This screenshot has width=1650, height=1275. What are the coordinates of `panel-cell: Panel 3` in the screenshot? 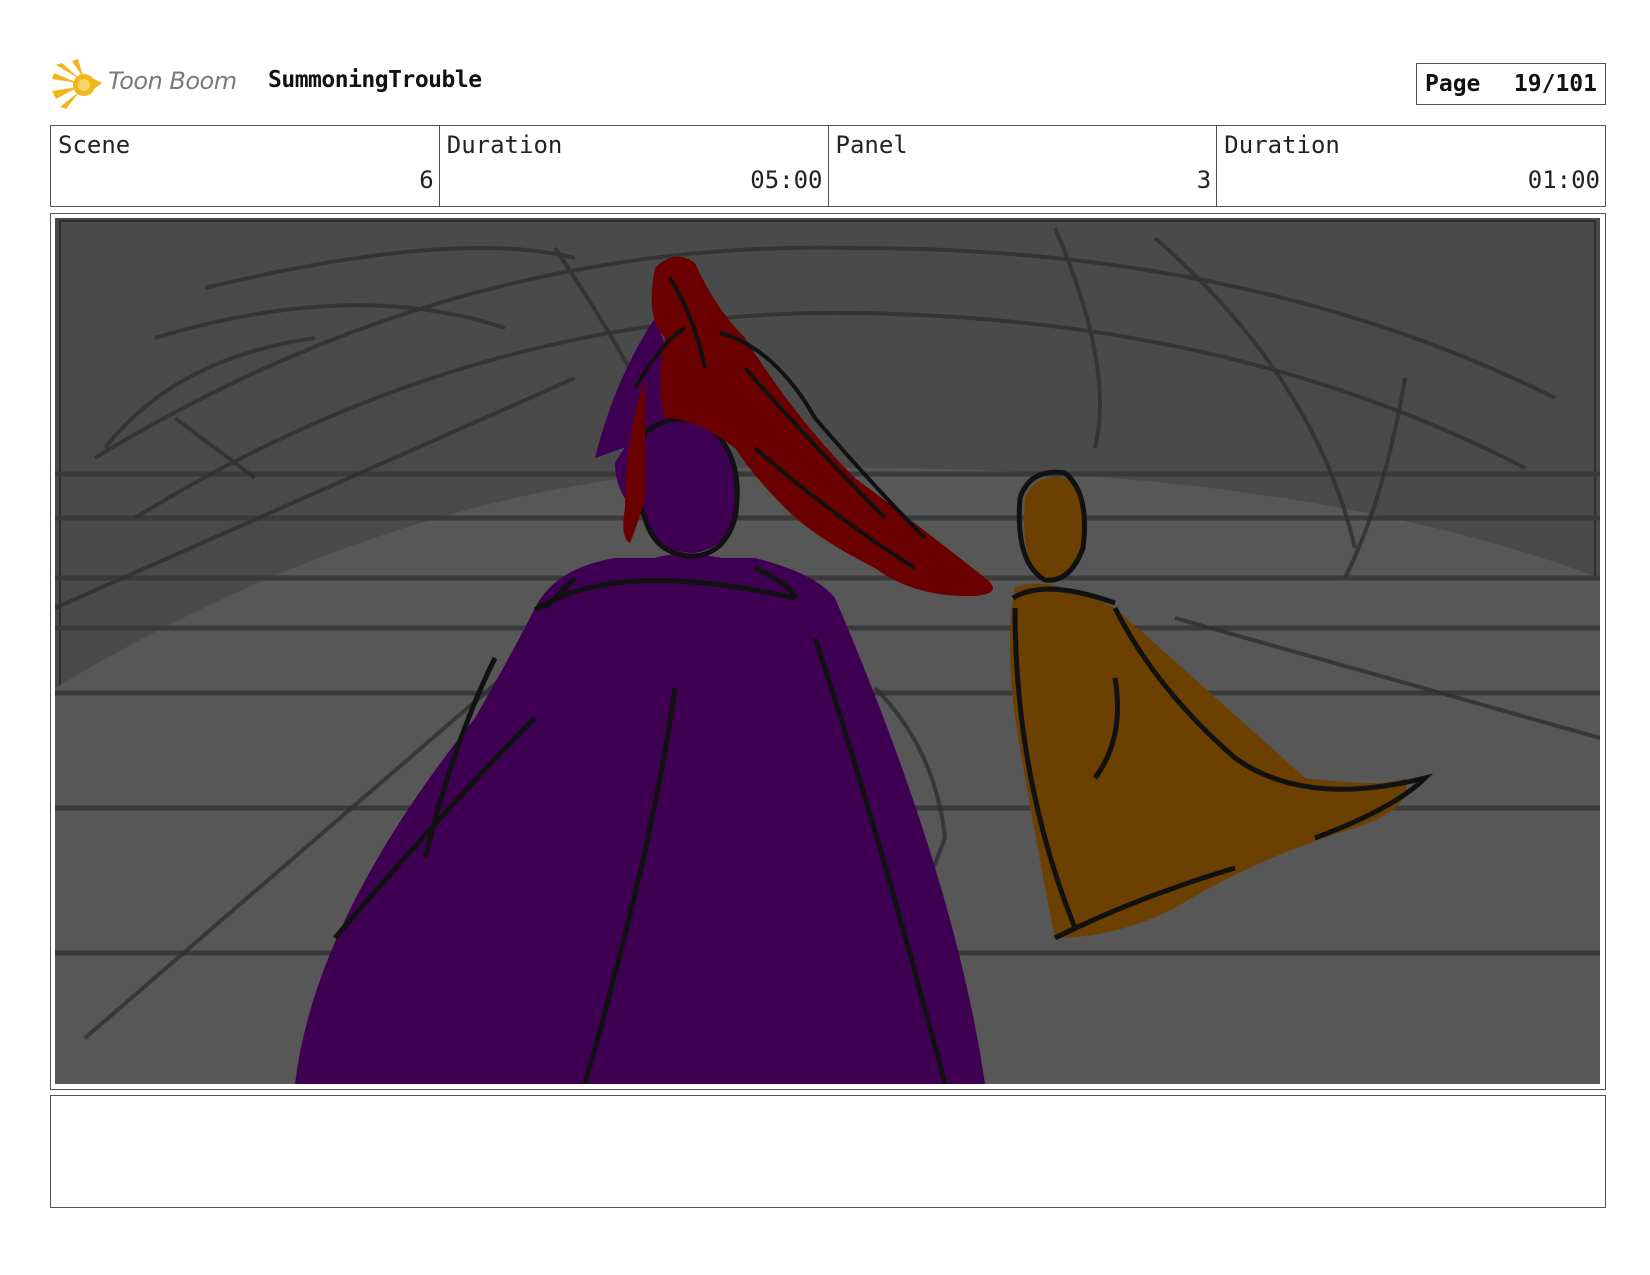 It's located at (1023, 166).